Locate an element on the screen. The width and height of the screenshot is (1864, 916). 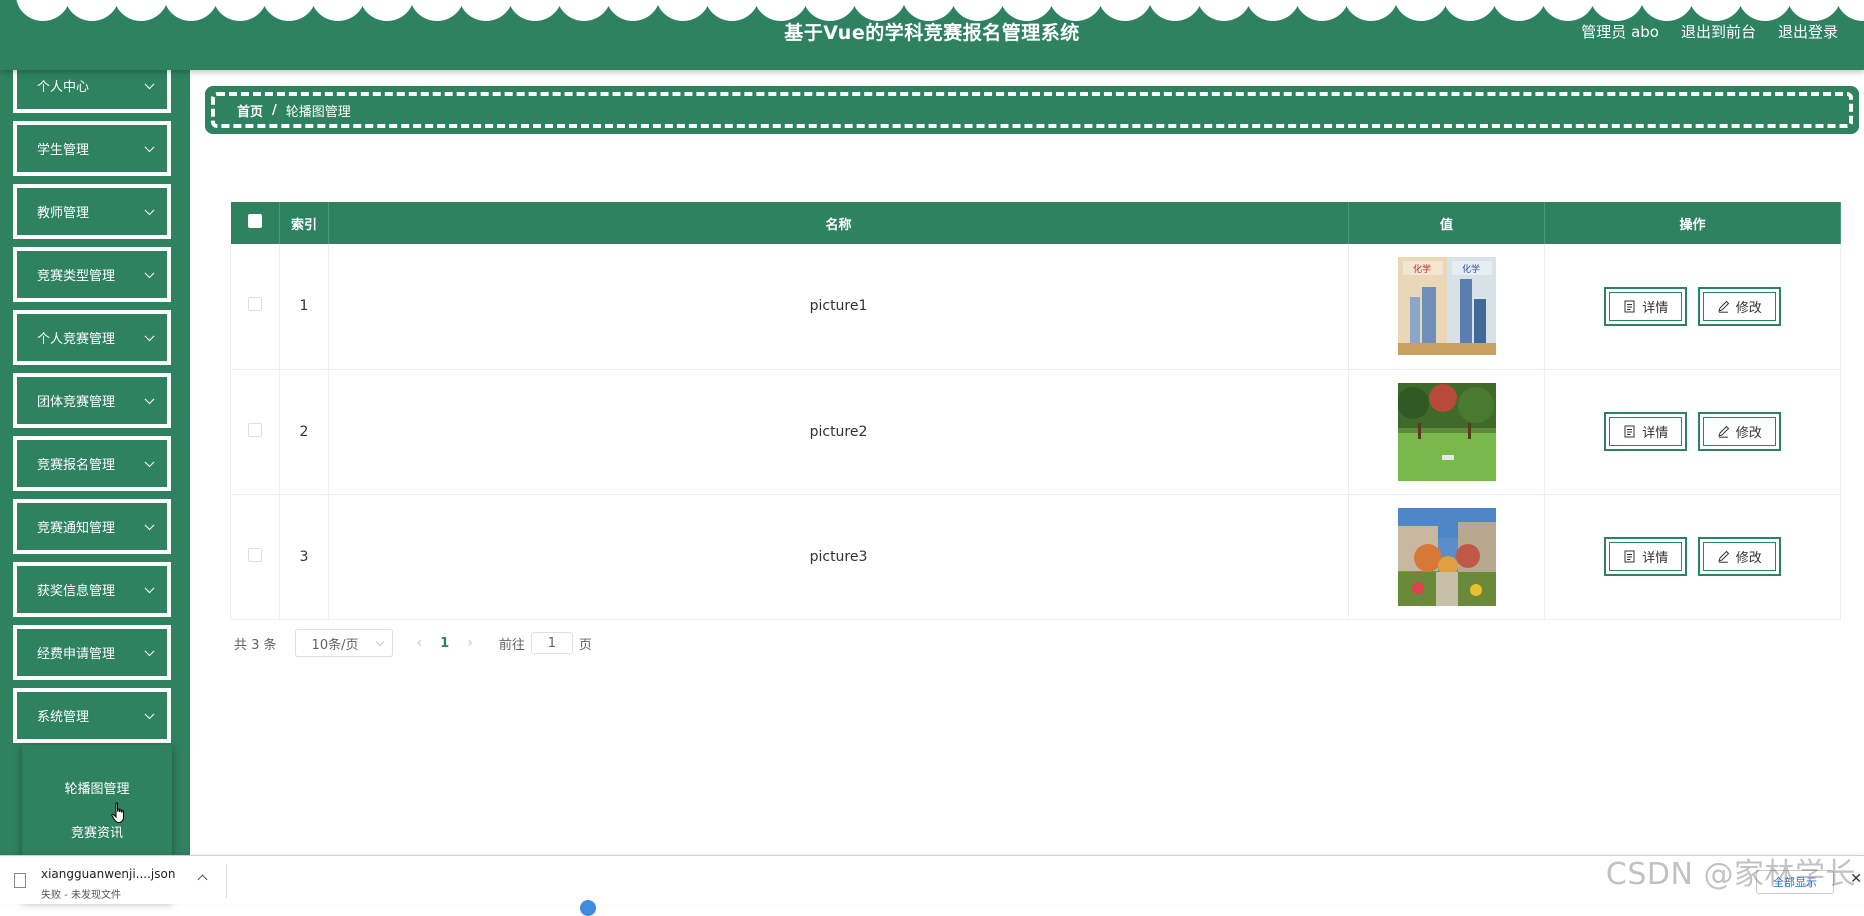
campus-garden-picture is located at coordinates (1446, 556).